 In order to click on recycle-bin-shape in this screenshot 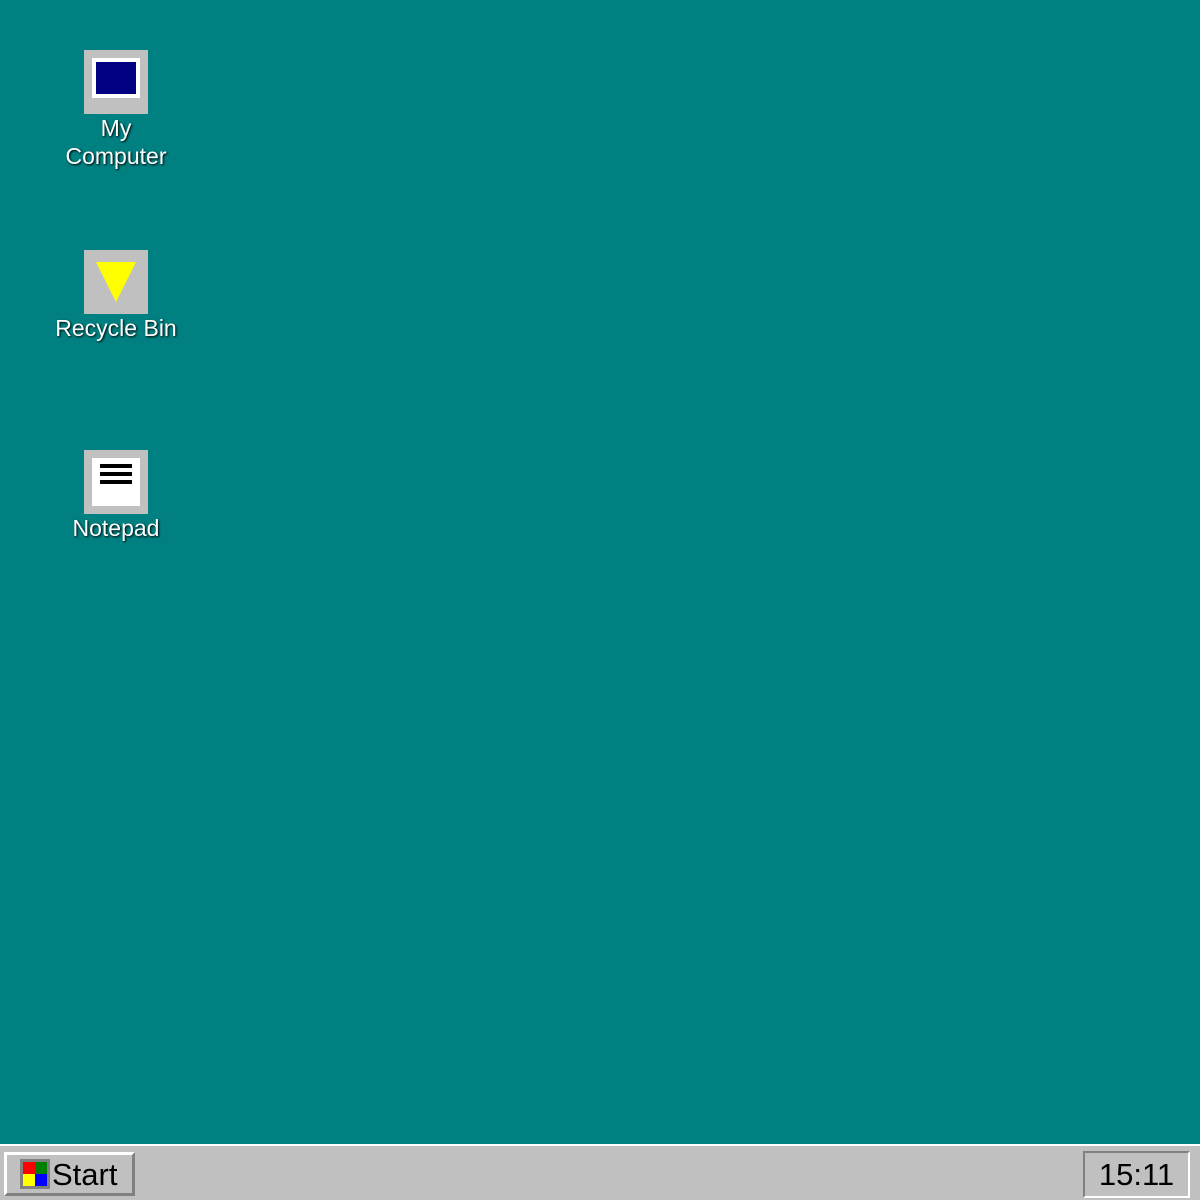, I will do `click(116, 282)`.